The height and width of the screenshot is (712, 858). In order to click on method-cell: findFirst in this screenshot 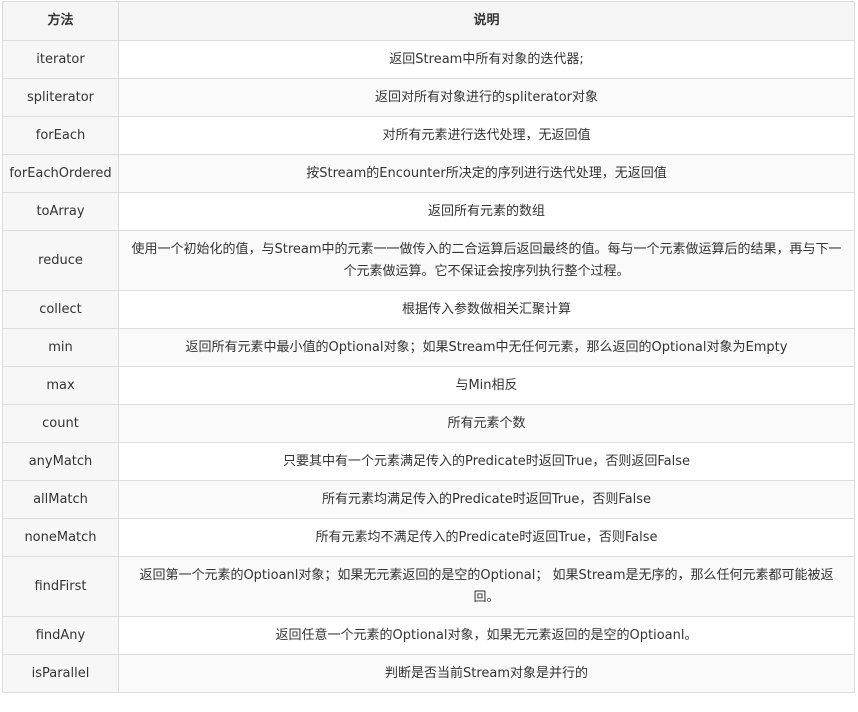, I will do `click(60, 586)`.